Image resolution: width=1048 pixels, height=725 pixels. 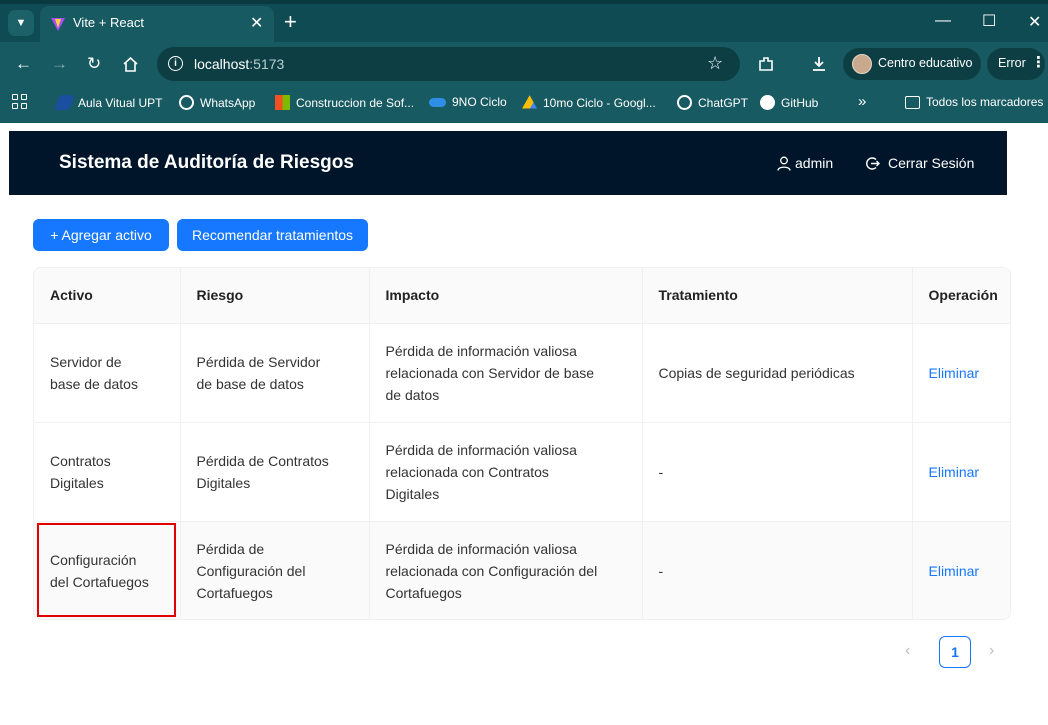 I want to click on user-label: admin, so click(x=814, y=163).